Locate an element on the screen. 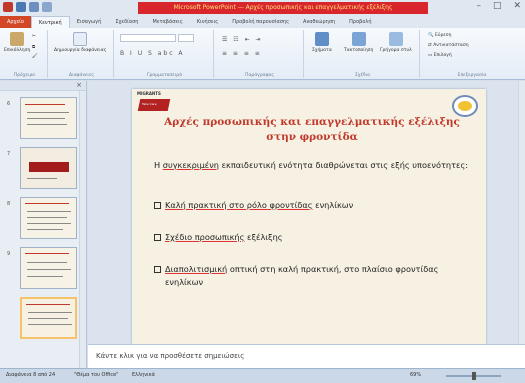 Image resolution: width=525 pixels, height=383 pixels. logo-subtext: Take Care is located at coordinates (149, 104).